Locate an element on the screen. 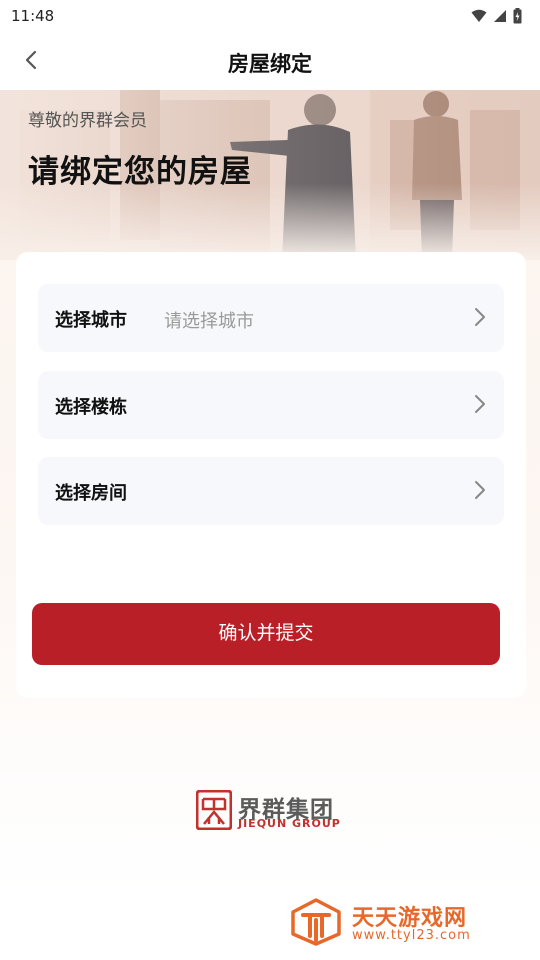 The height and width of the screenshot is (960, 540). select-building-row: 选择楼栋 is located at coordinates (271, 405).